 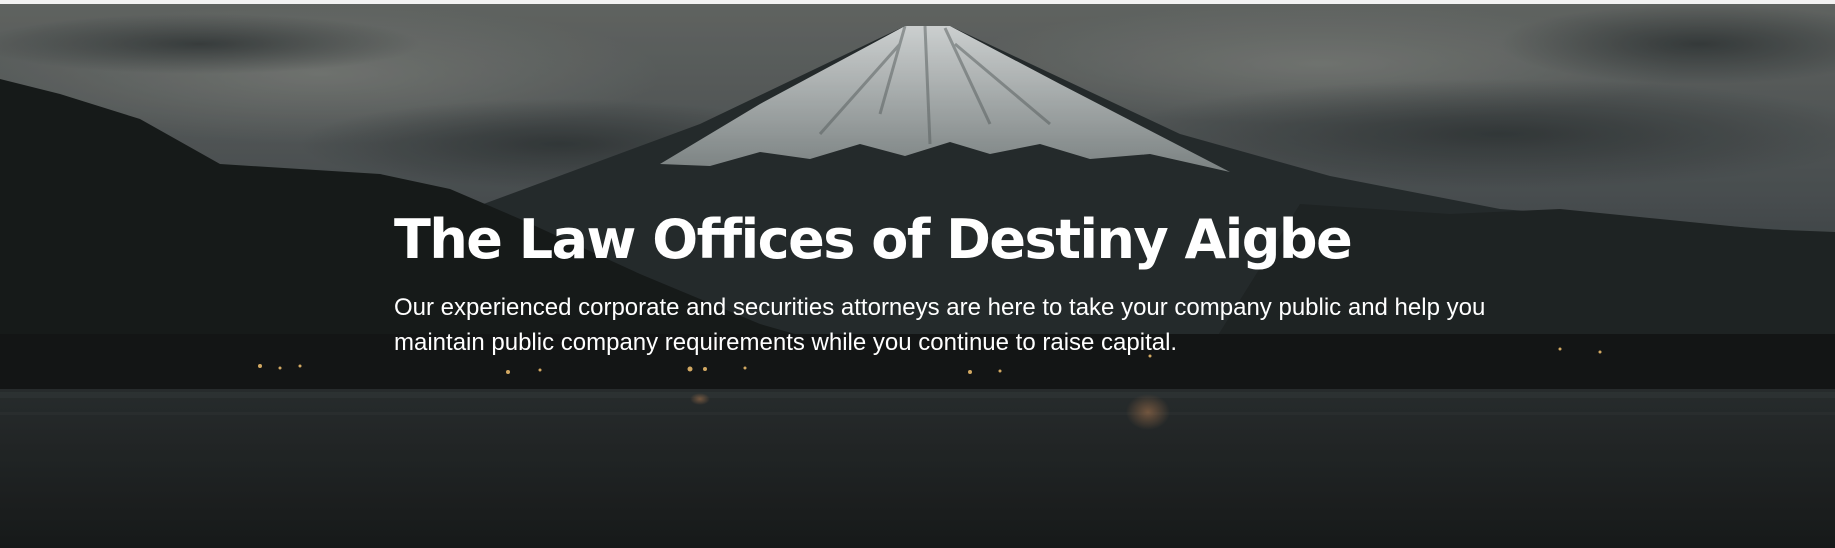 I want to click on hero-title: The Law Offices of Destiny Aigbe, so click(x=873, y=239).